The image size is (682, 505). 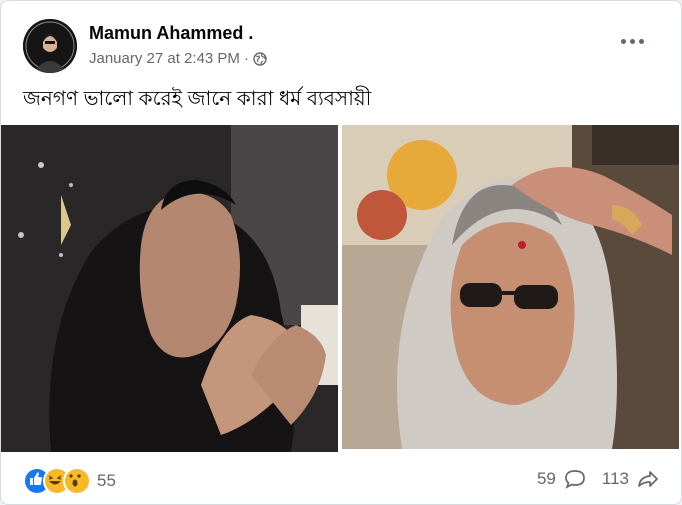 What do you see at coordinates (260, 58) in the screenshot?
I see `globe-icon` at bounding box center [260, 58].